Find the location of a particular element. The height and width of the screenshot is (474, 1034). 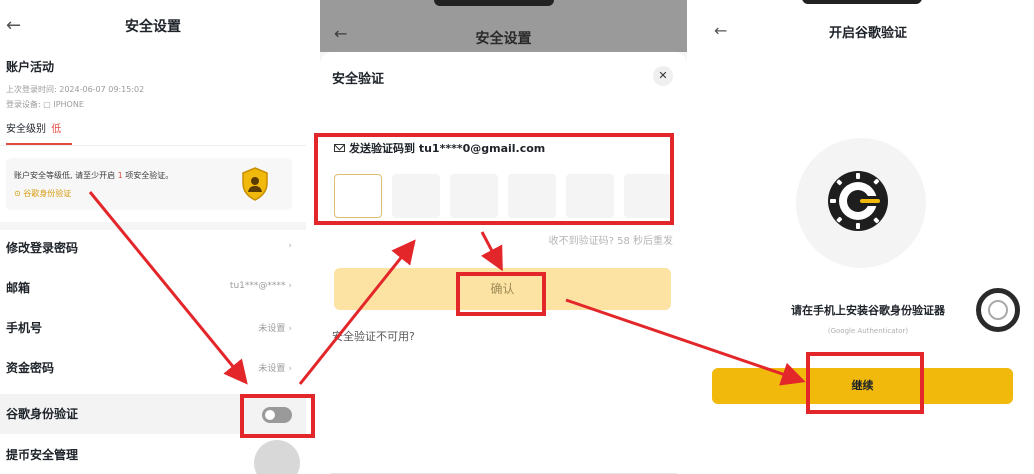

row-label: 手机号 is located at coordinates (24, 328).